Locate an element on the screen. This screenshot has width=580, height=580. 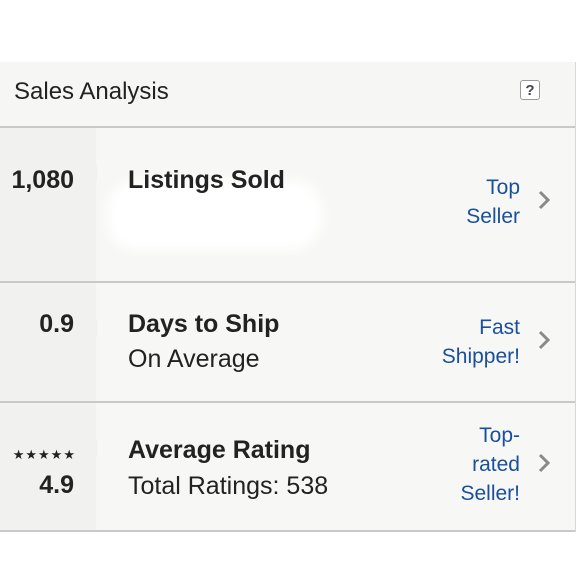
stat-column: 0.9 is located at coordinates (52, 342).